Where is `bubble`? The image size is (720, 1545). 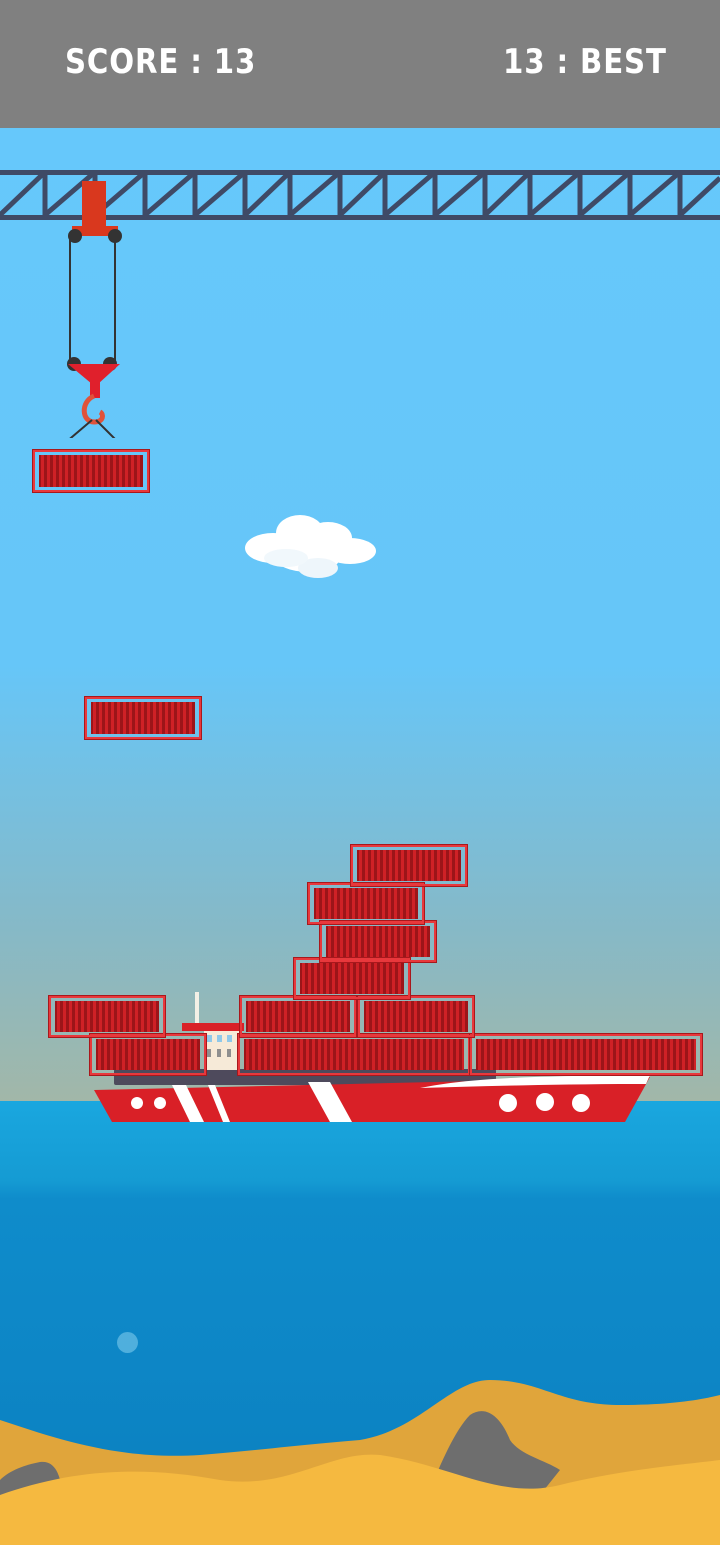 bubble is located at coordinates (127, 1342).